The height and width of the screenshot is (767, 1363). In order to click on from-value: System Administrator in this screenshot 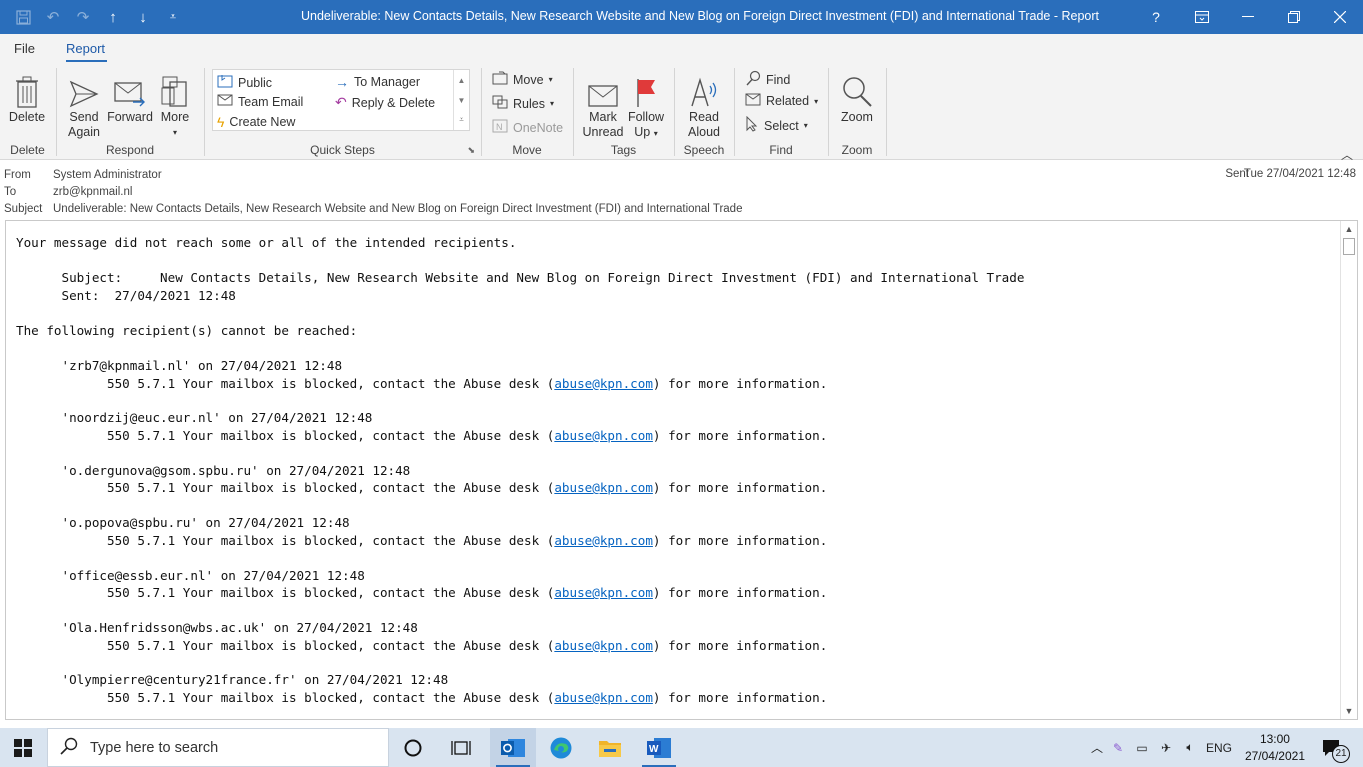, I will do `click(107, 175)`.